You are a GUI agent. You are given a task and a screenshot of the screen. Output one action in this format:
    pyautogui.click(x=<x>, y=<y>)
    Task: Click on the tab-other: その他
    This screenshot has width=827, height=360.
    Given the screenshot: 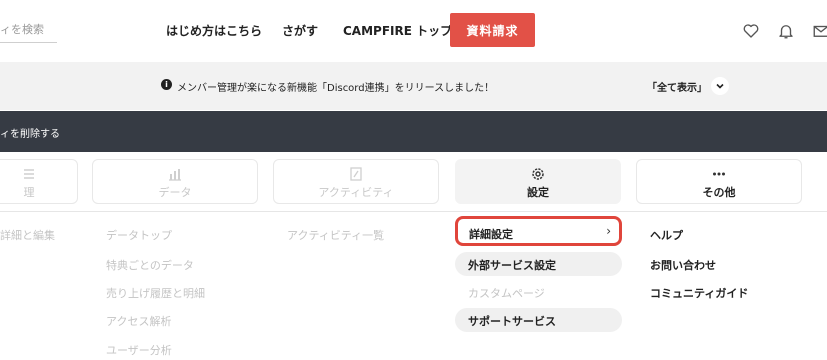 What is the action you would take?
    pyautogui.click(x=719, y=181)
    